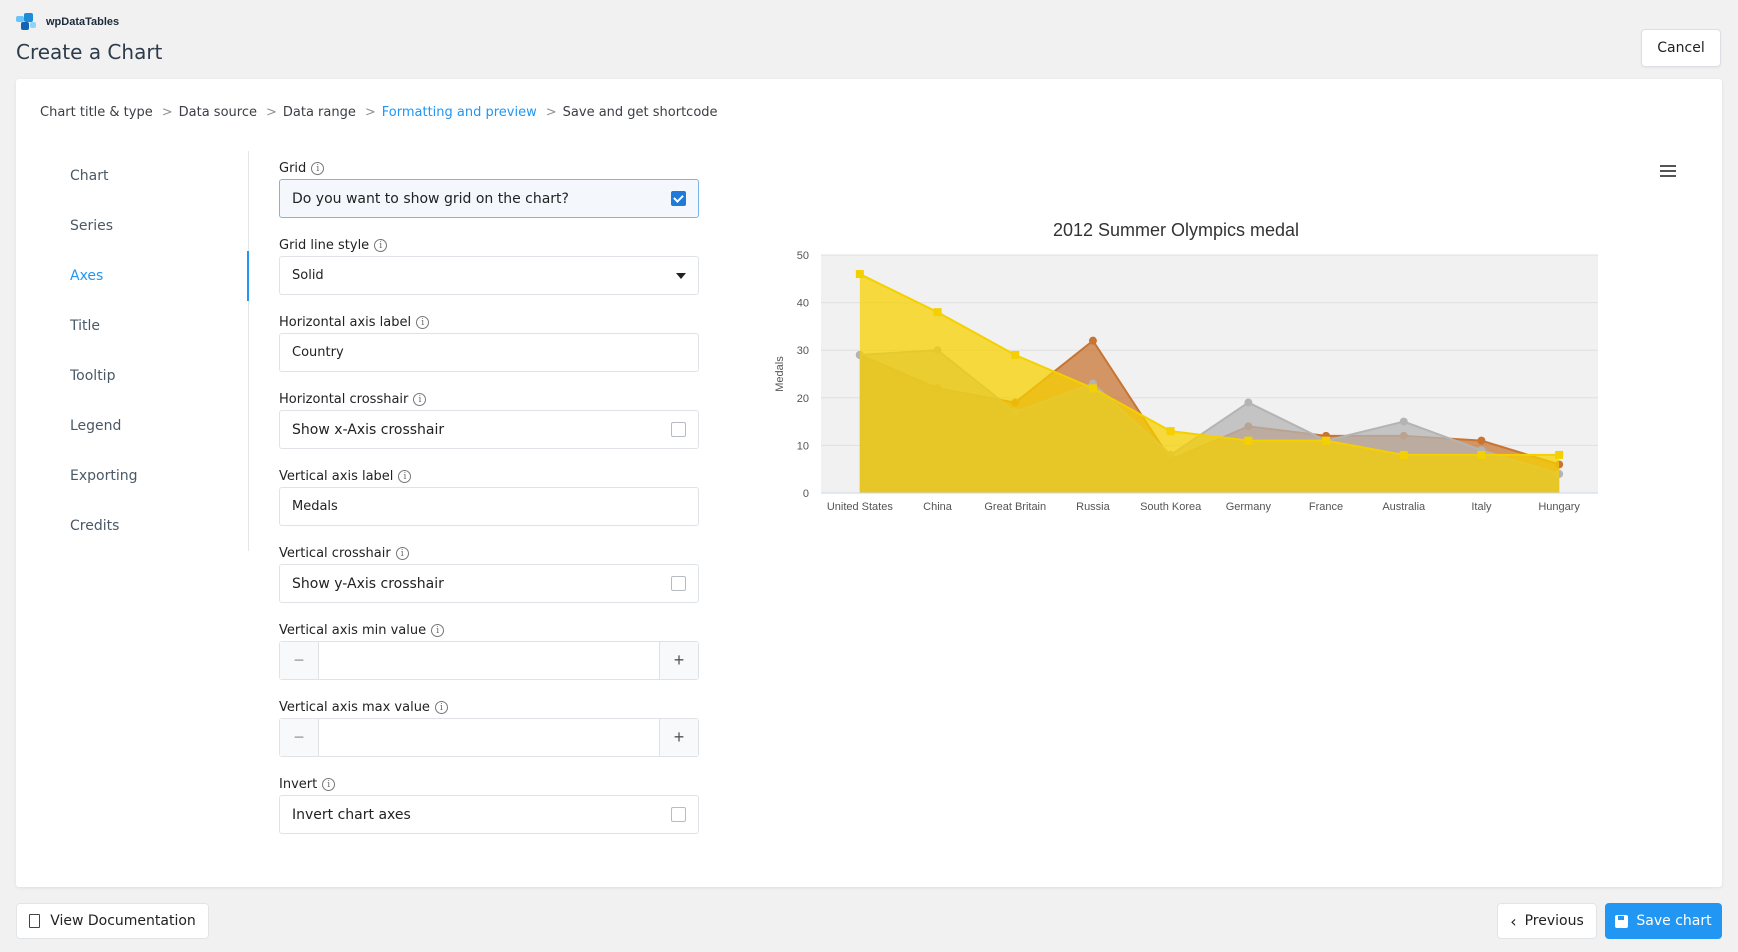 The height and width of the screenshot is (952, 1738). What do you see at coordinates (489, 245) in the screenshot?
I see `grid-line-style-label: Grid line style i` at bounding box center [489, 245].